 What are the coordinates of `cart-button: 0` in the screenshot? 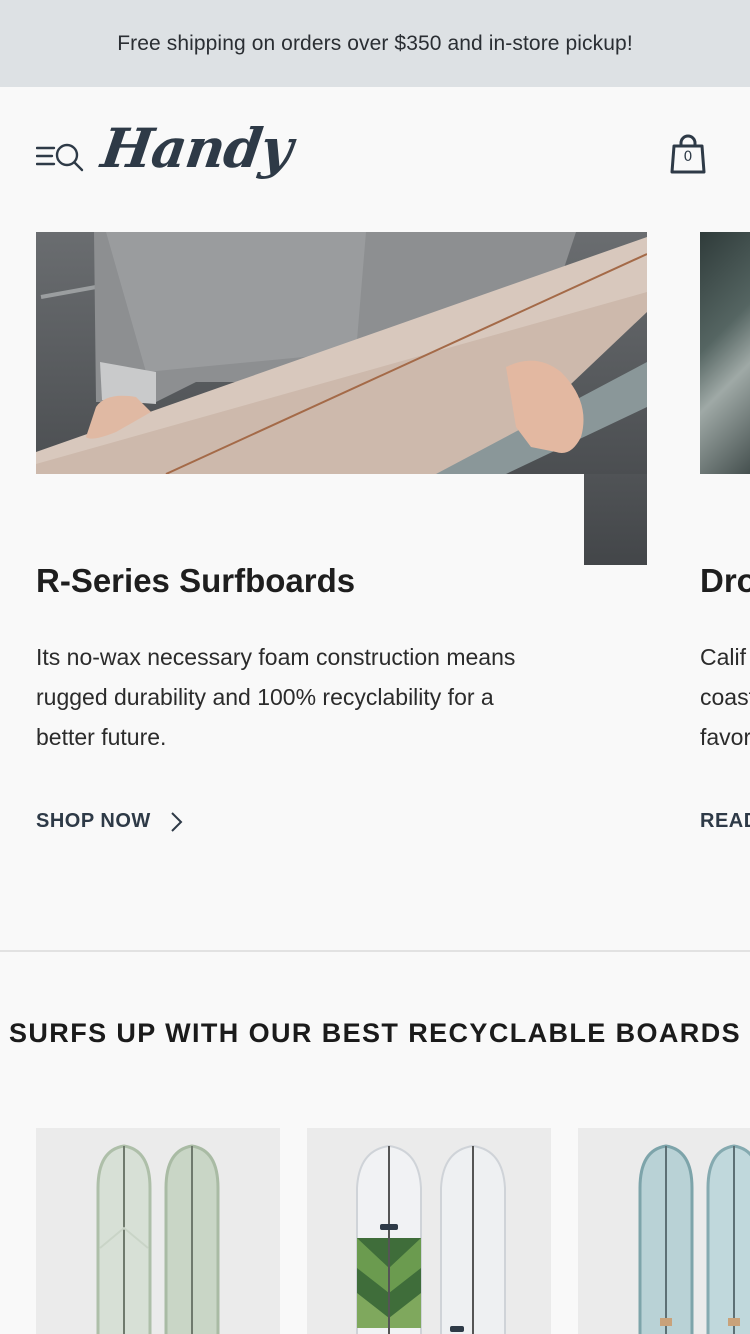 It's located at (688, 155).